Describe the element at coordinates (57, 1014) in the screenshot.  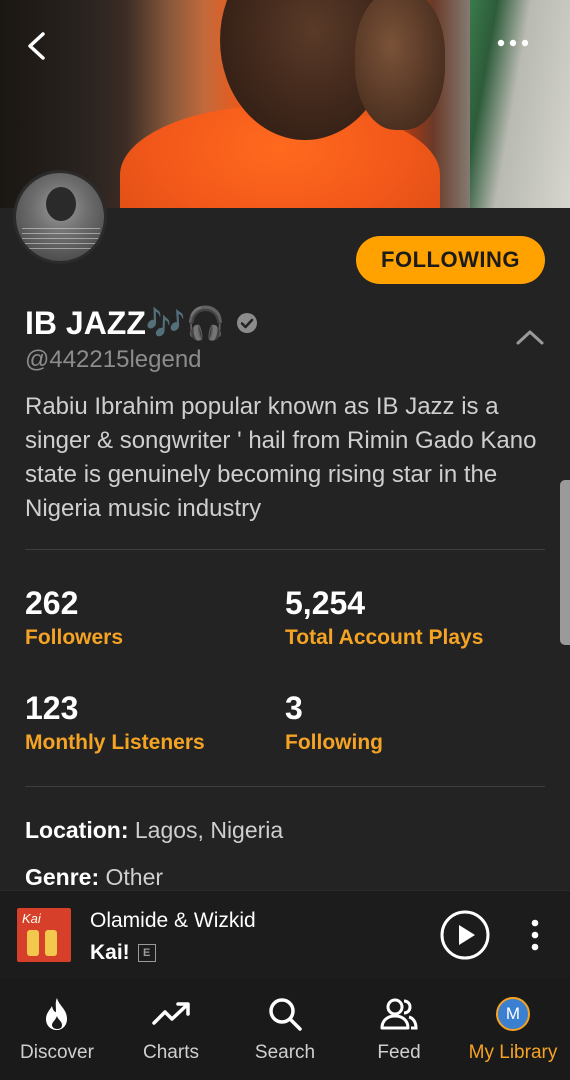
I see `flame-icon` at that location.